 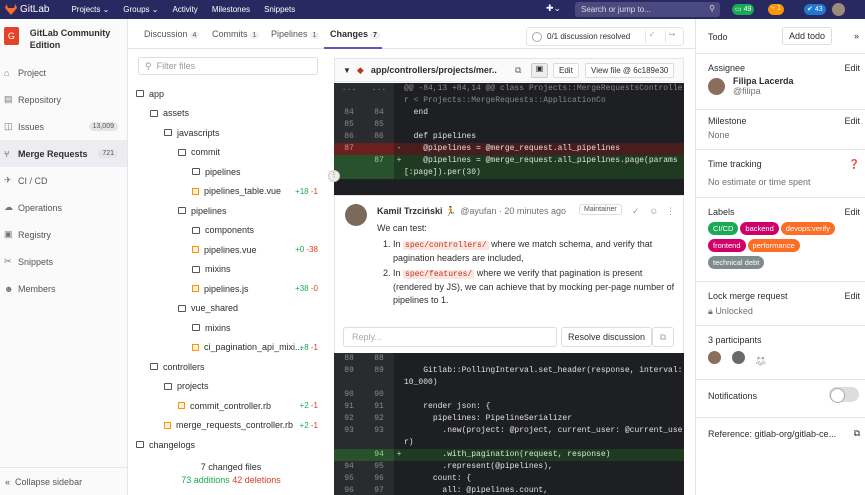 What do you see at coordinates (231, 406) in the screenshot?
I see `tree-file: commit_controller.rb +2 -1` at bounding box center [231, 406].